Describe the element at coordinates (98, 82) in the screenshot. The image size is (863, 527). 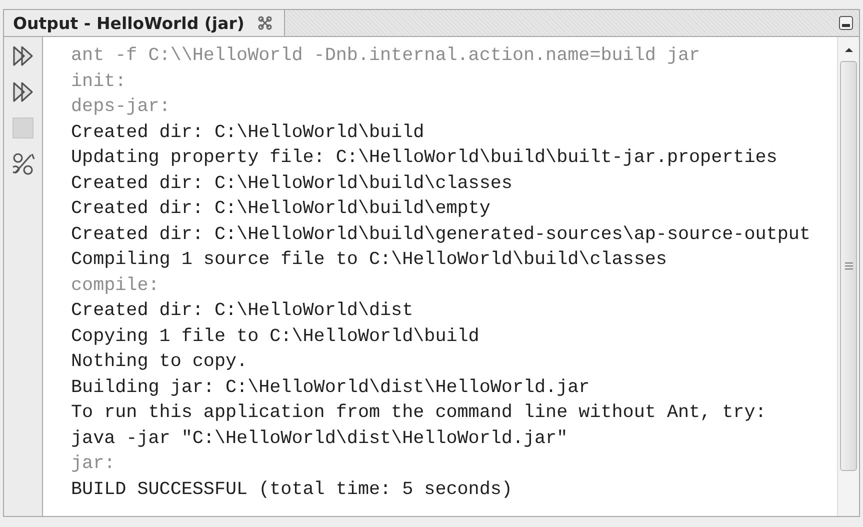
I see `ant-target-line: init:` at that location.